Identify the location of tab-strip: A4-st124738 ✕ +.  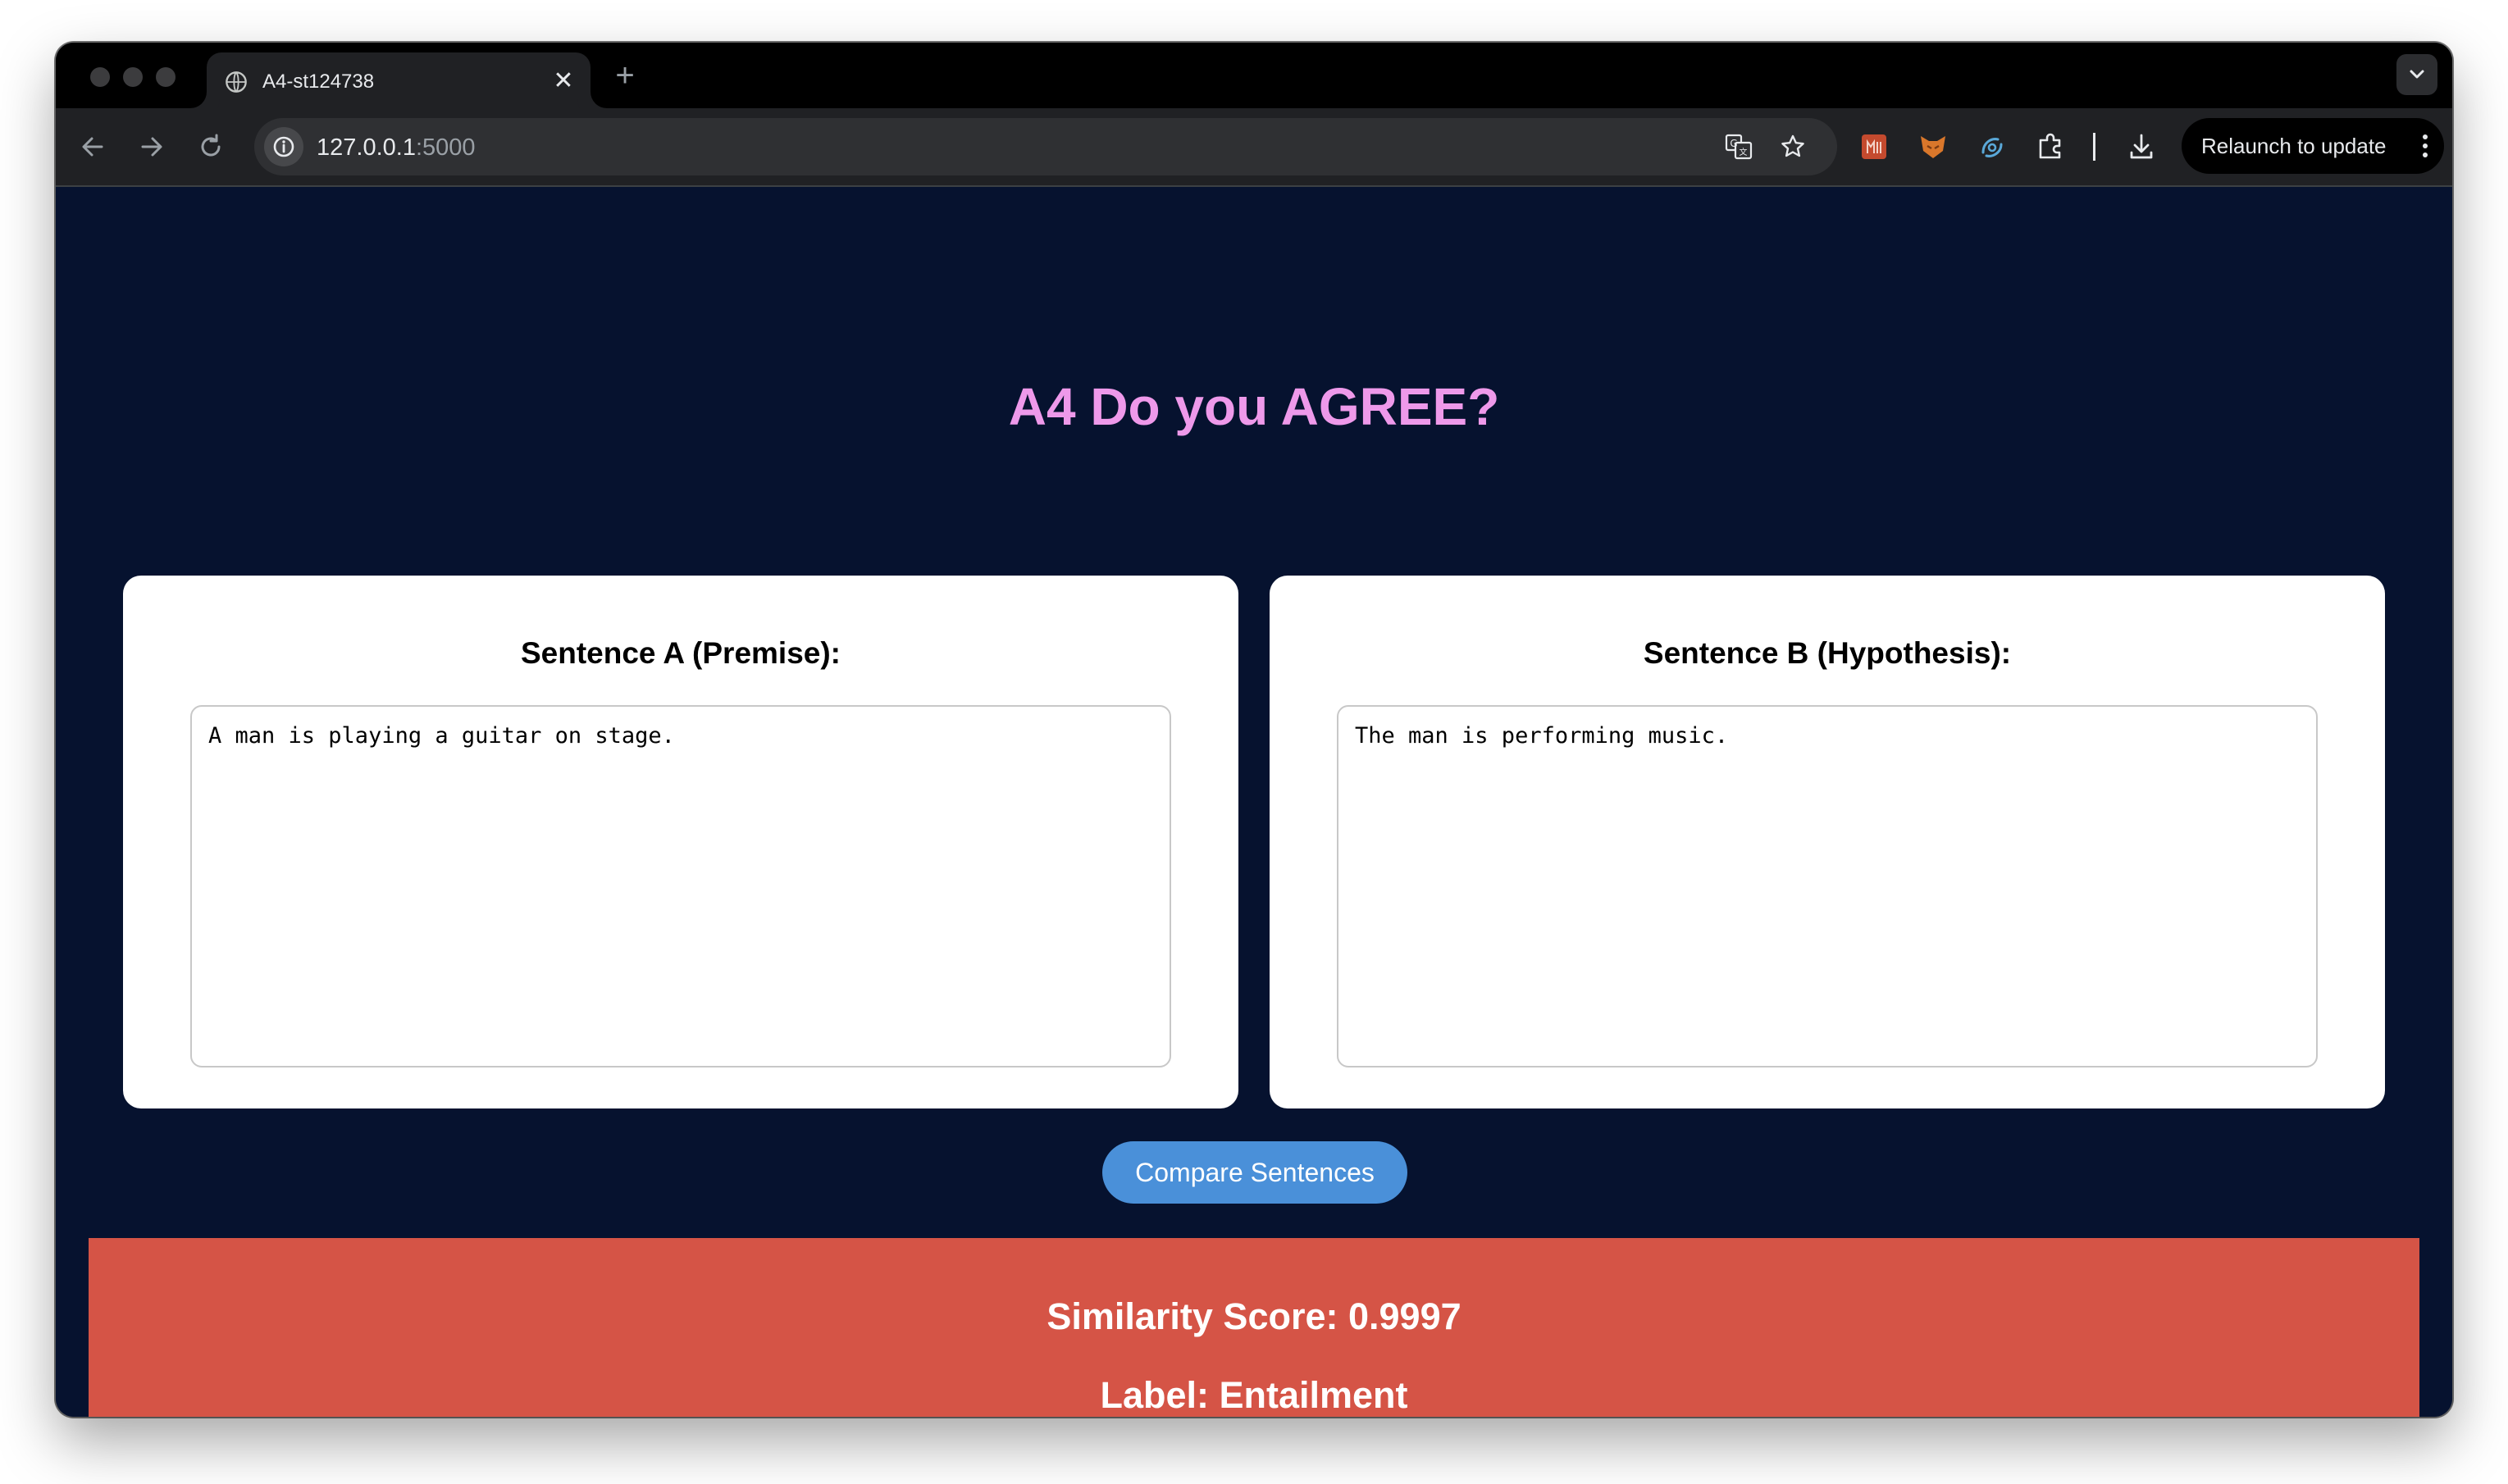
(1254, 75).